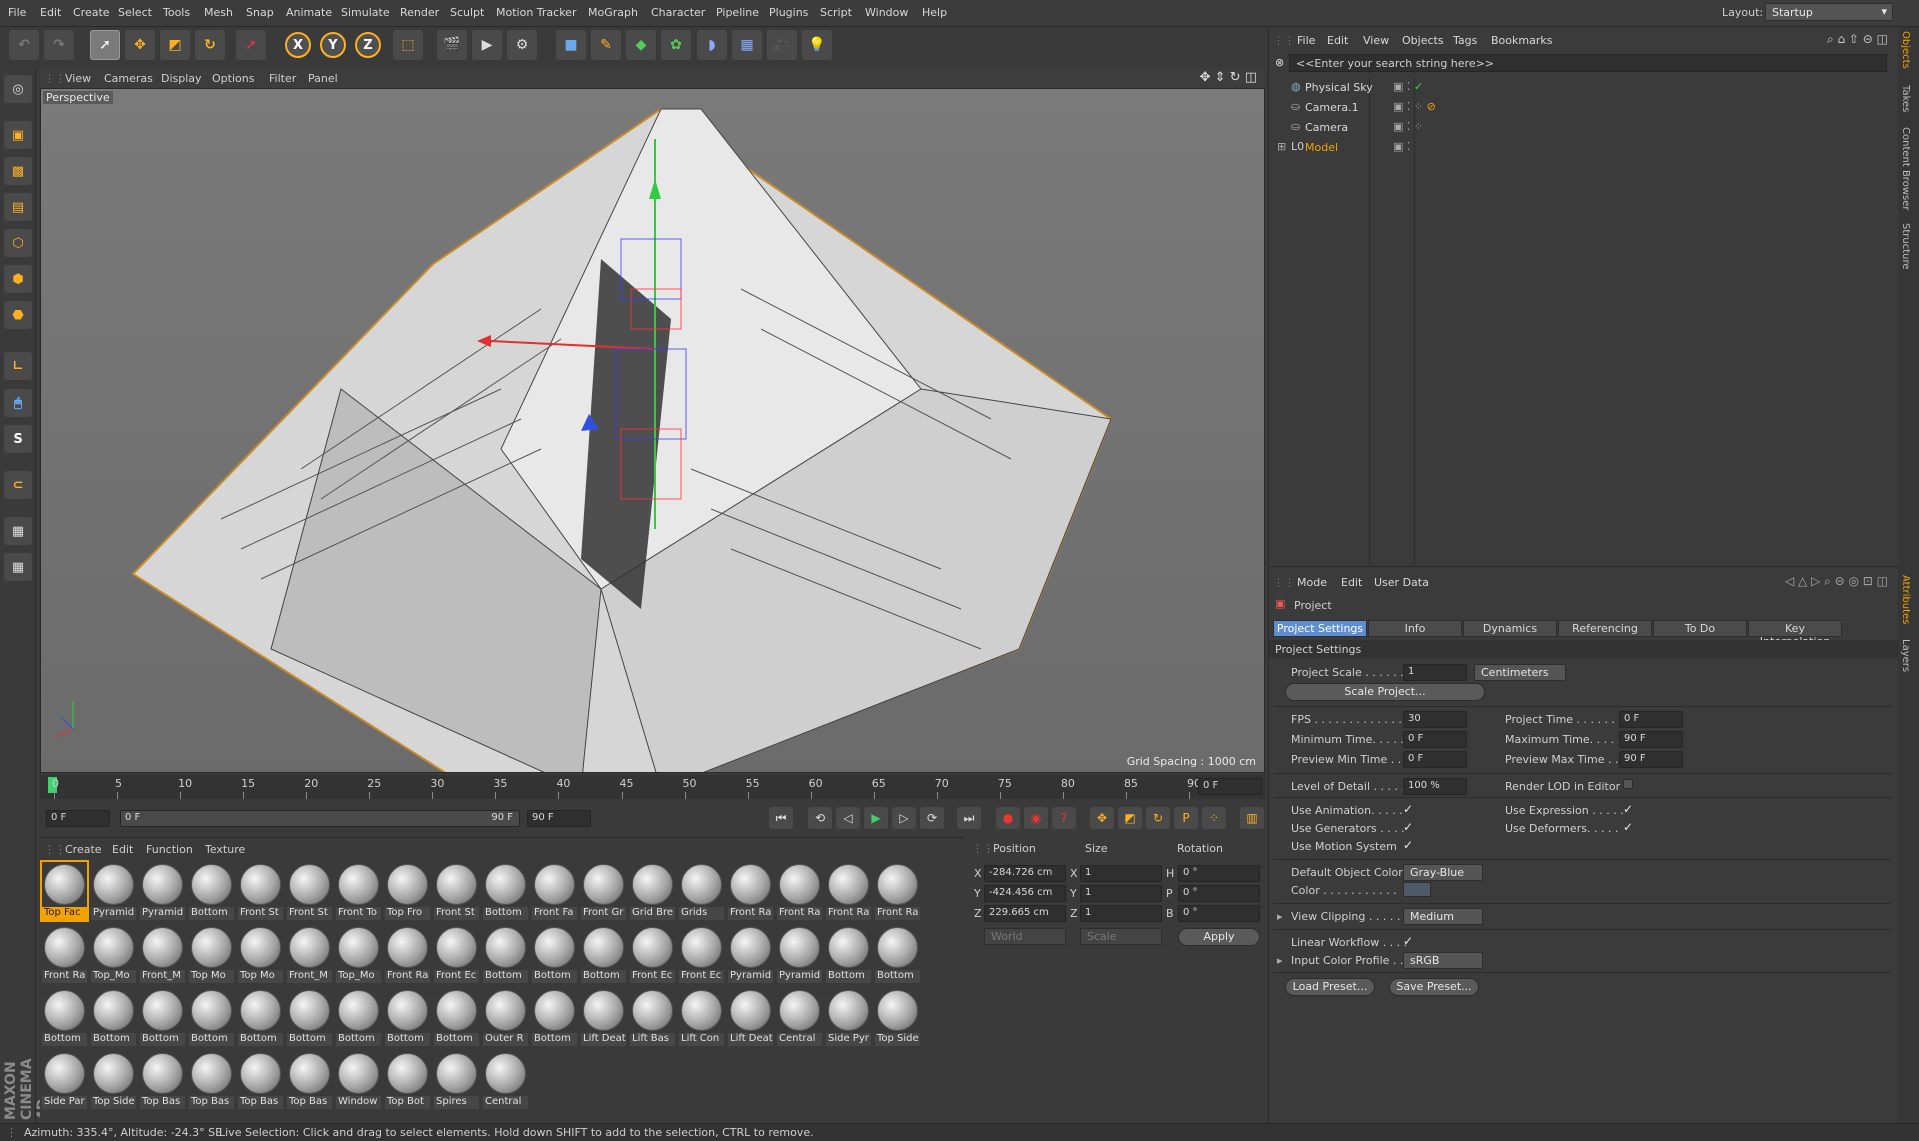 The image size is (1919, 1141). Describe the element at coordinates (1064, 818) in the screenshot. I see `keyframe-selection-icon: ?` at that location.